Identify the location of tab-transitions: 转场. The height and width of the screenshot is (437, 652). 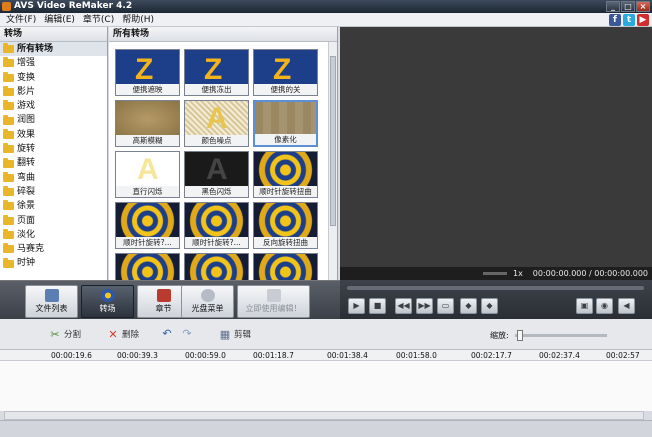
(107, 301).